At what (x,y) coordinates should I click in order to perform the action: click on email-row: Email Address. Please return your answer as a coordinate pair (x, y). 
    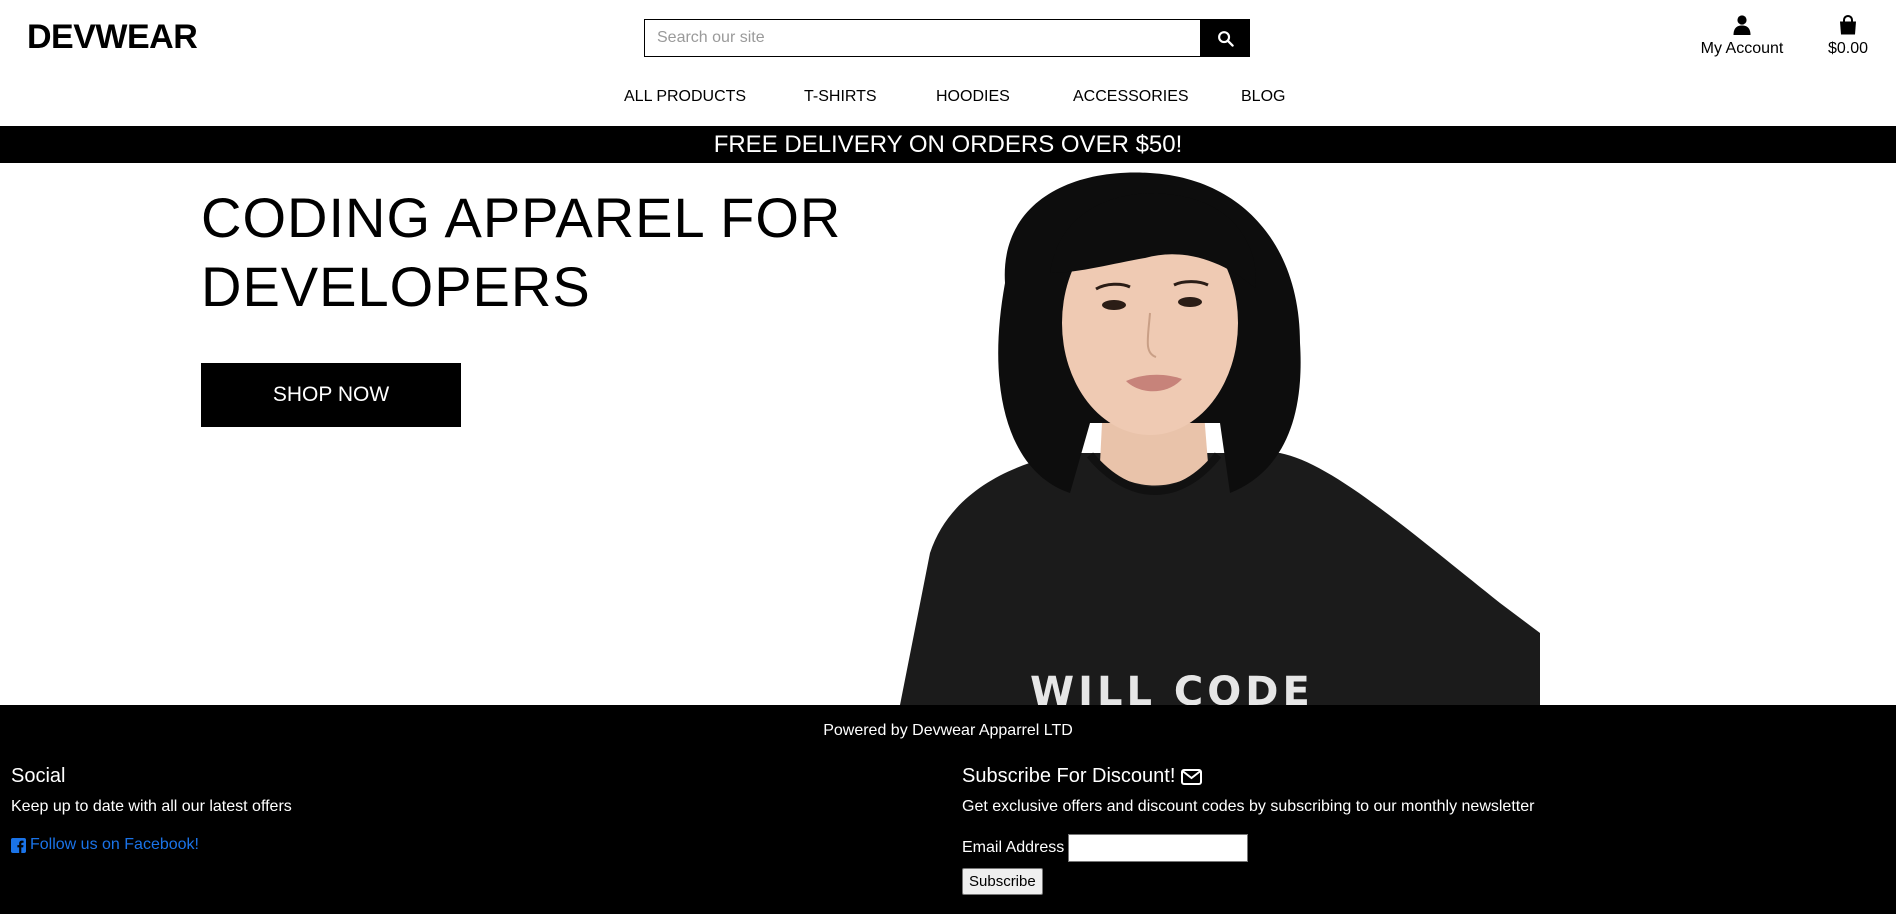
    Looking at the image, I should click on (1412, 848).